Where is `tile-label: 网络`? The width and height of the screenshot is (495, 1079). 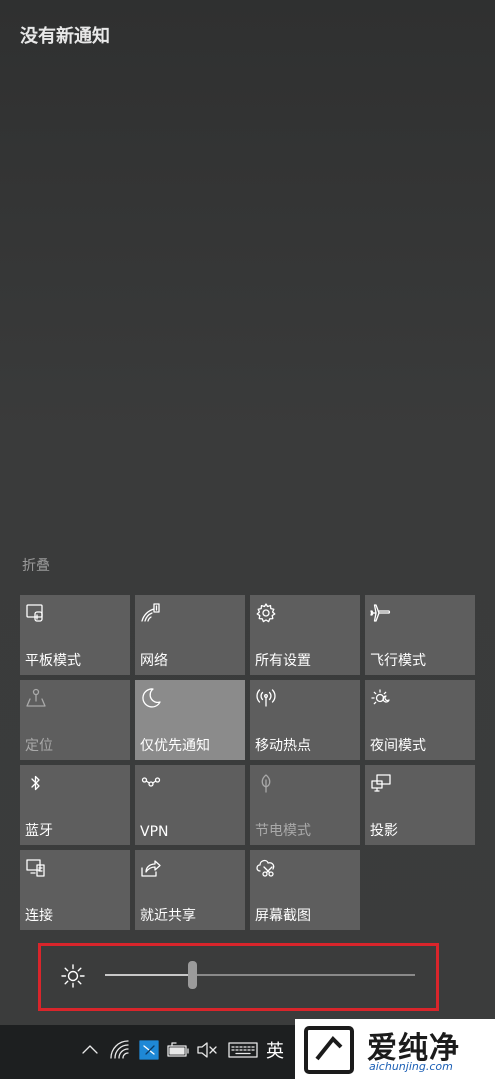 tile-label: 网络 is located at coordinates (154, 661).